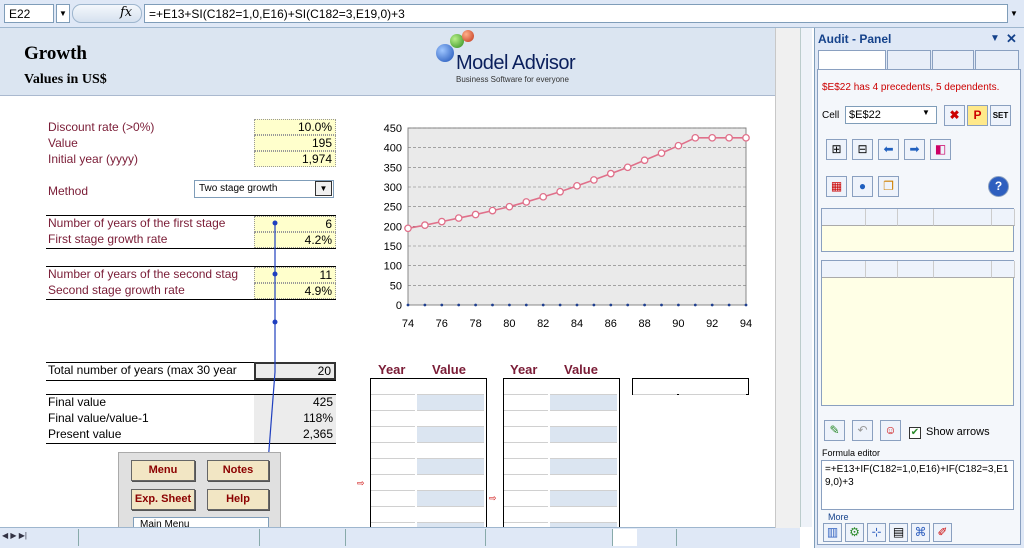  I want to click on arrow-left-icon: ⬅, so click(888, 149).